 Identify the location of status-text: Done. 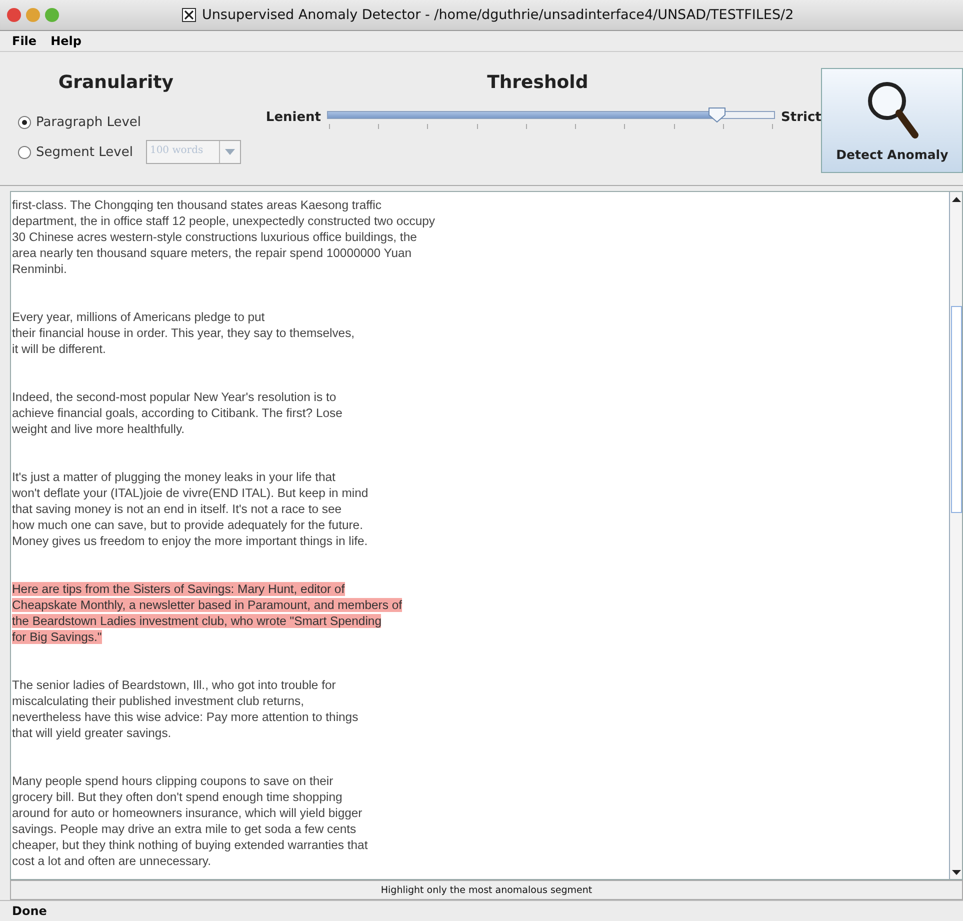
(29, 911).